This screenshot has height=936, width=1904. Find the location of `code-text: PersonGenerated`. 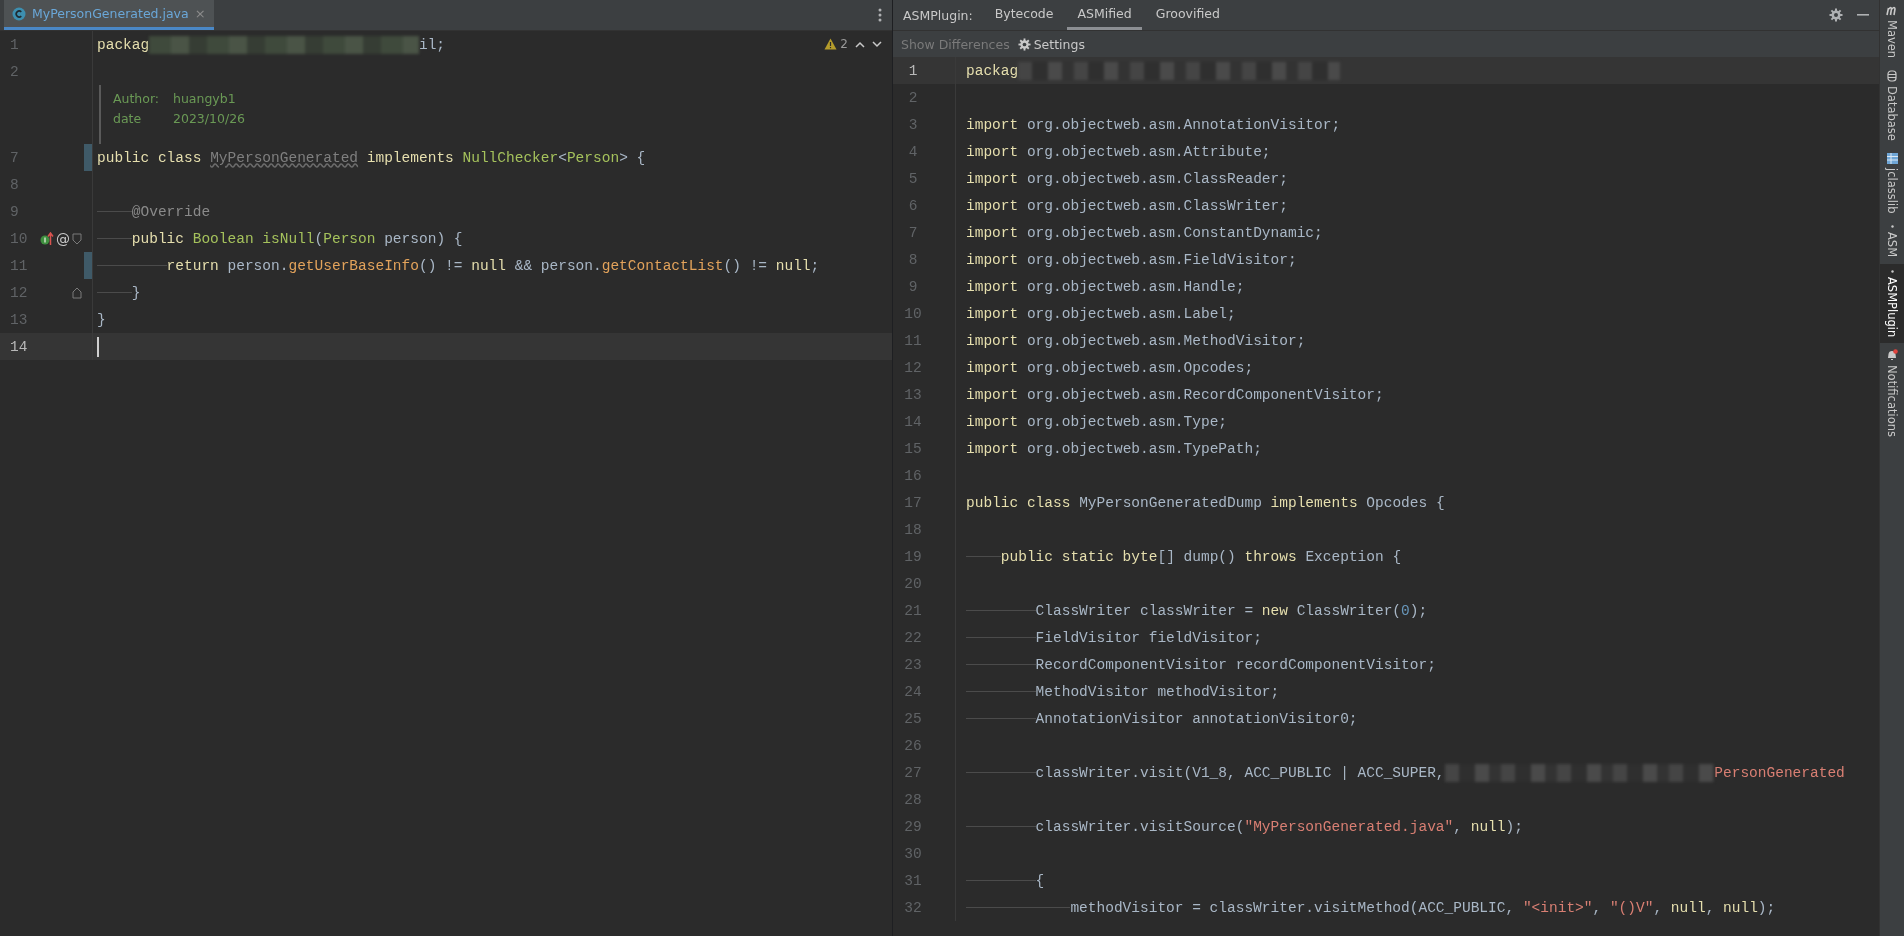

code-text: PersonGenerated is located at coordinates (1779, 772).